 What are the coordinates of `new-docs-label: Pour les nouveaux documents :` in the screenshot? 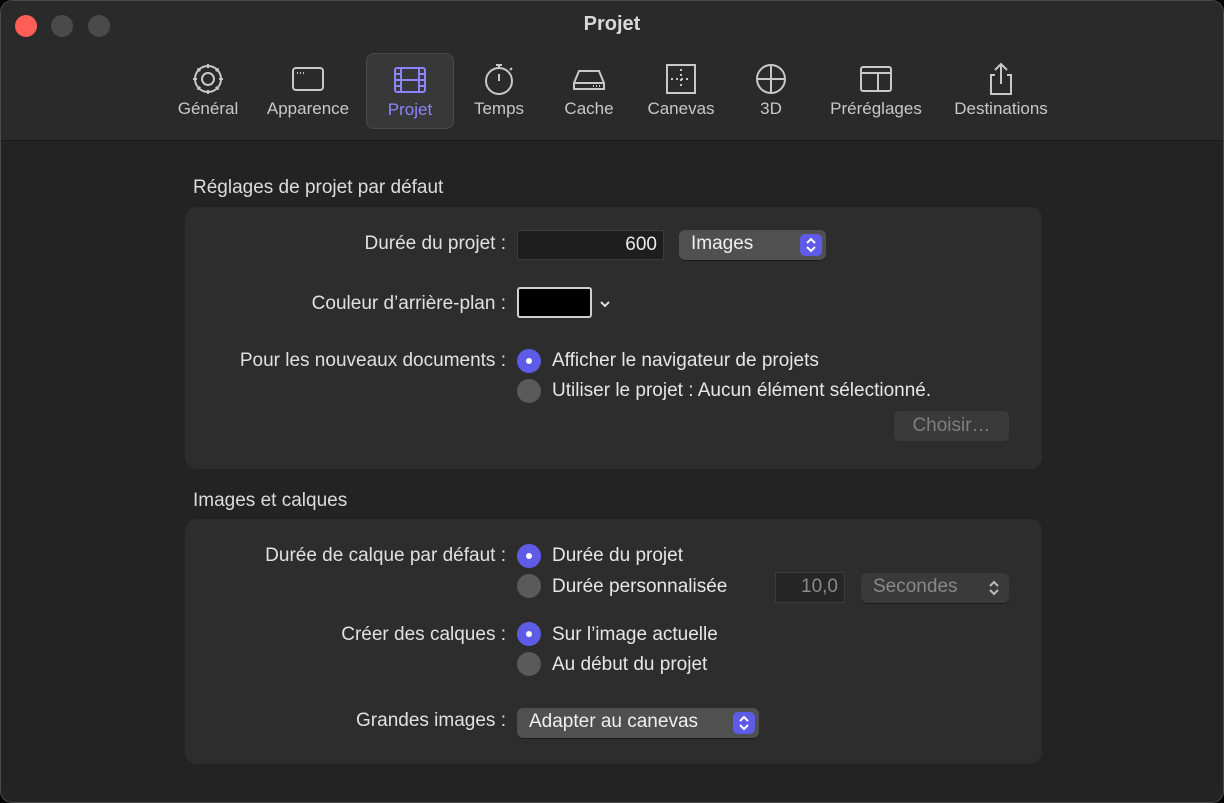 It's located at (372, 360).